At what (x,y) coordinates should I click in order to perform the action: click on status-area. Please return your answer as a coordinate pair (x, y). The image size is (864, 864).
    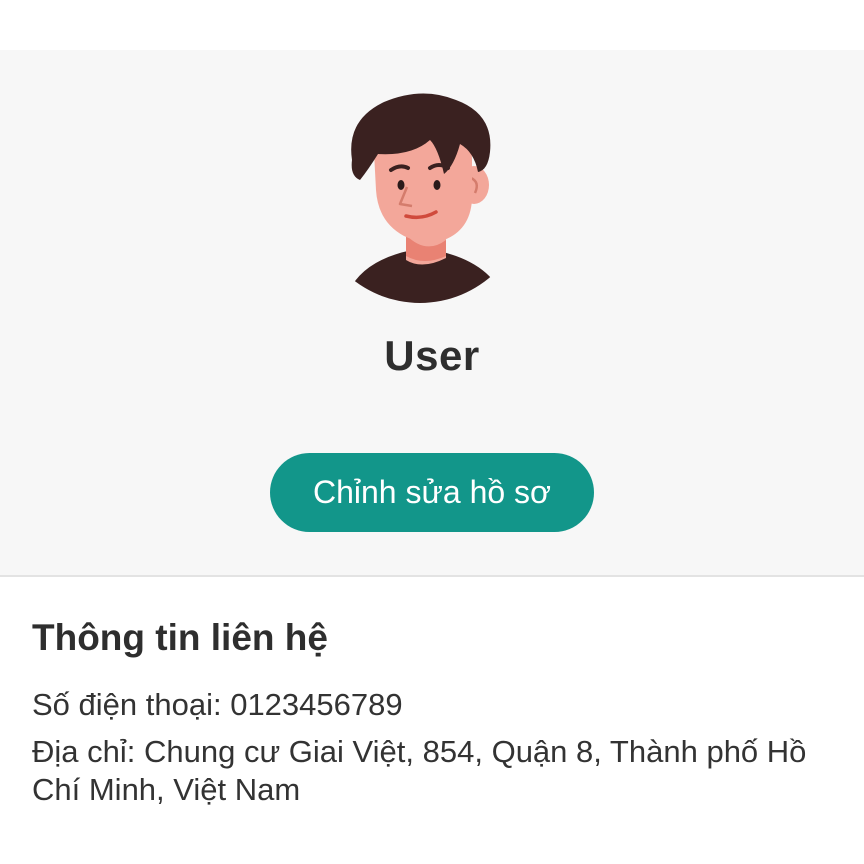
    Looking at the image, I should click on (432, 25).